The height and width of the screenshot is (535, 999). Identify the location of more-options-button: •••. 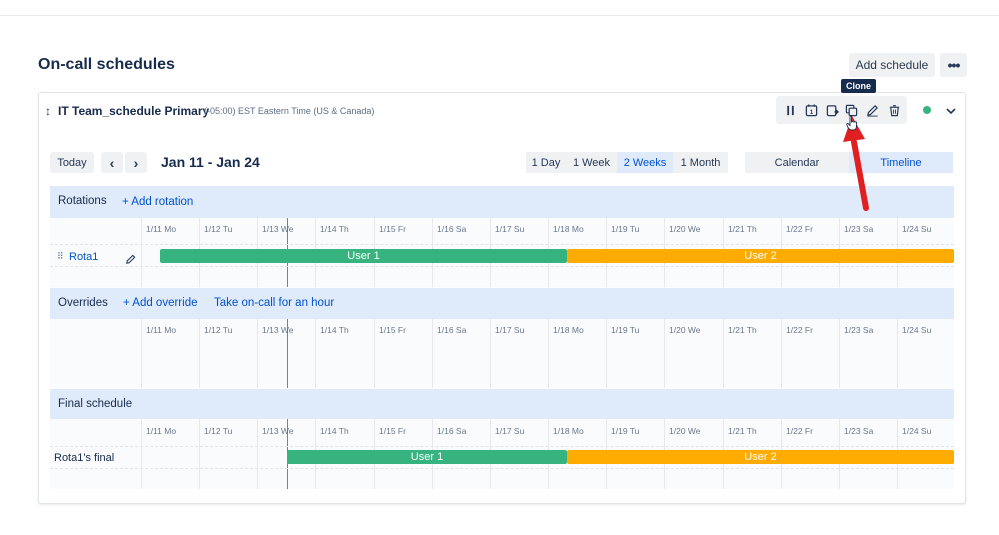
(953, 65).